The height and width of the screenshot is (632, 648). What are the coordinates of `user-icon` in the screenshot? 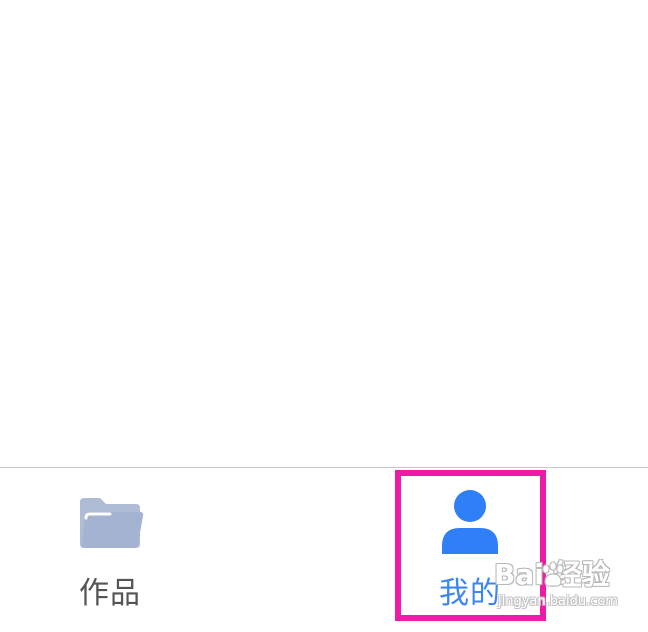 It's located at (470, 522).